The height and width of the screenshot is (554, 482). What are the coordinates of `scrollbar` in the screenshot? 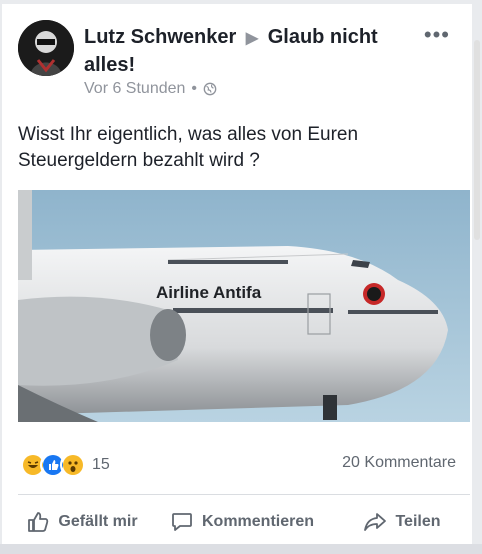 It's located at (477, 140).